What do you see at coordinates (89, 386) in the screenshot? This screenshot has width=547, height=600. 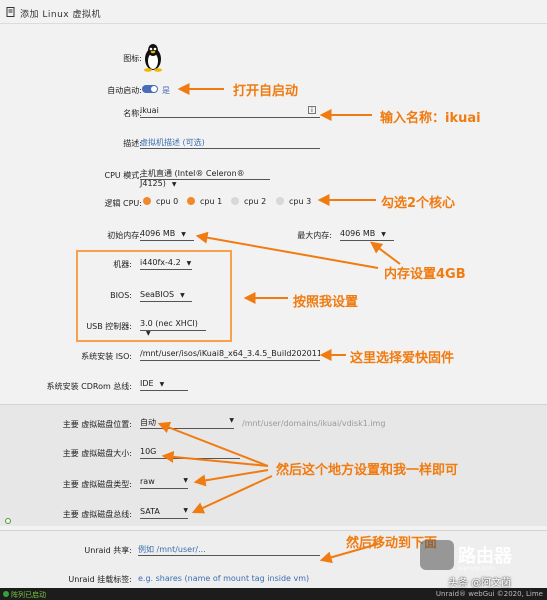 I see `cdrom-label: 系统安装 CDRom 总线:` at bounding box center [89, 386].